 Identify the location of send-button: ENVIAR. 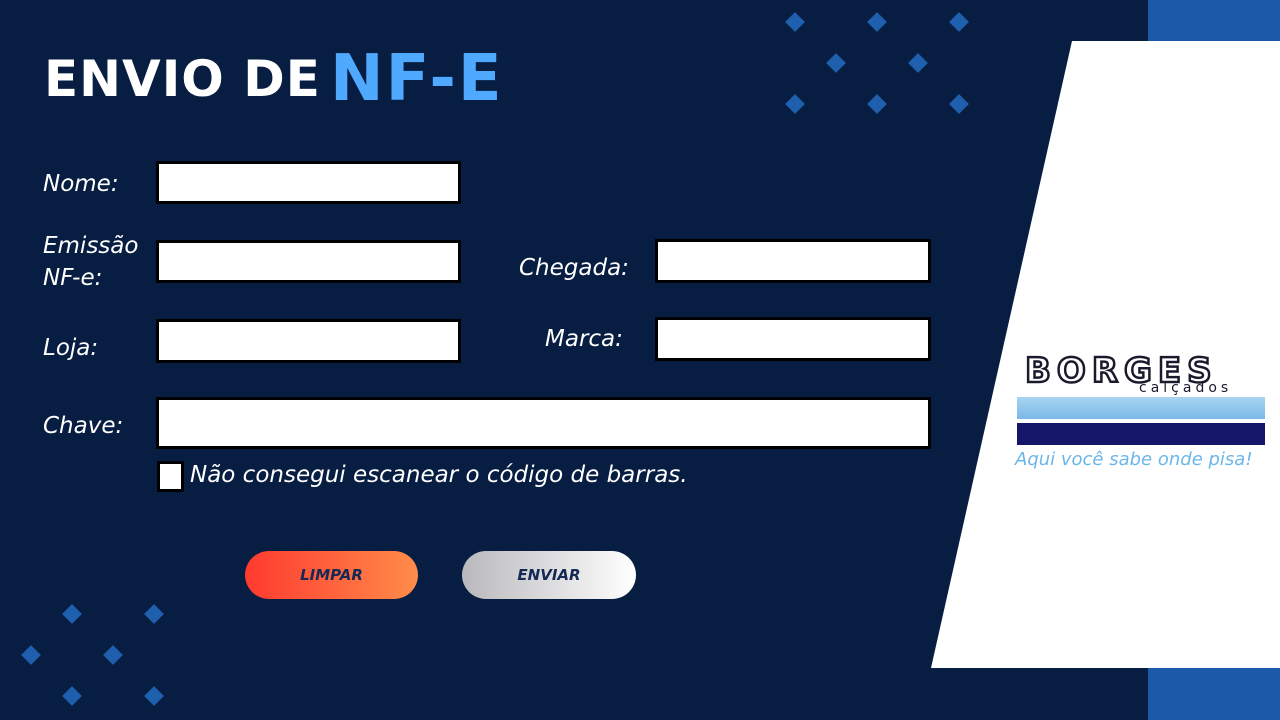
(549, 575).